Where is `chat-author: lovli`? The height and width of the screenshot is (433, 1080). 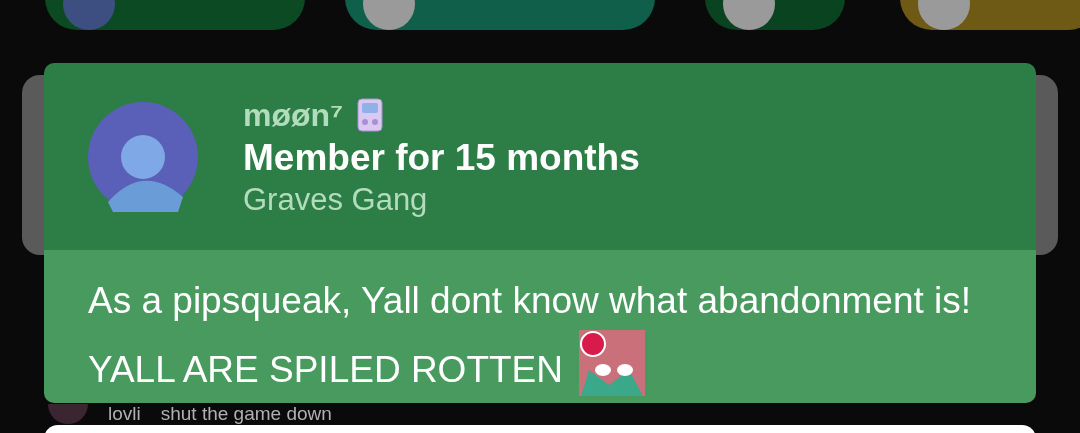 chat-author: lovli is located at coordinates (124, 414).